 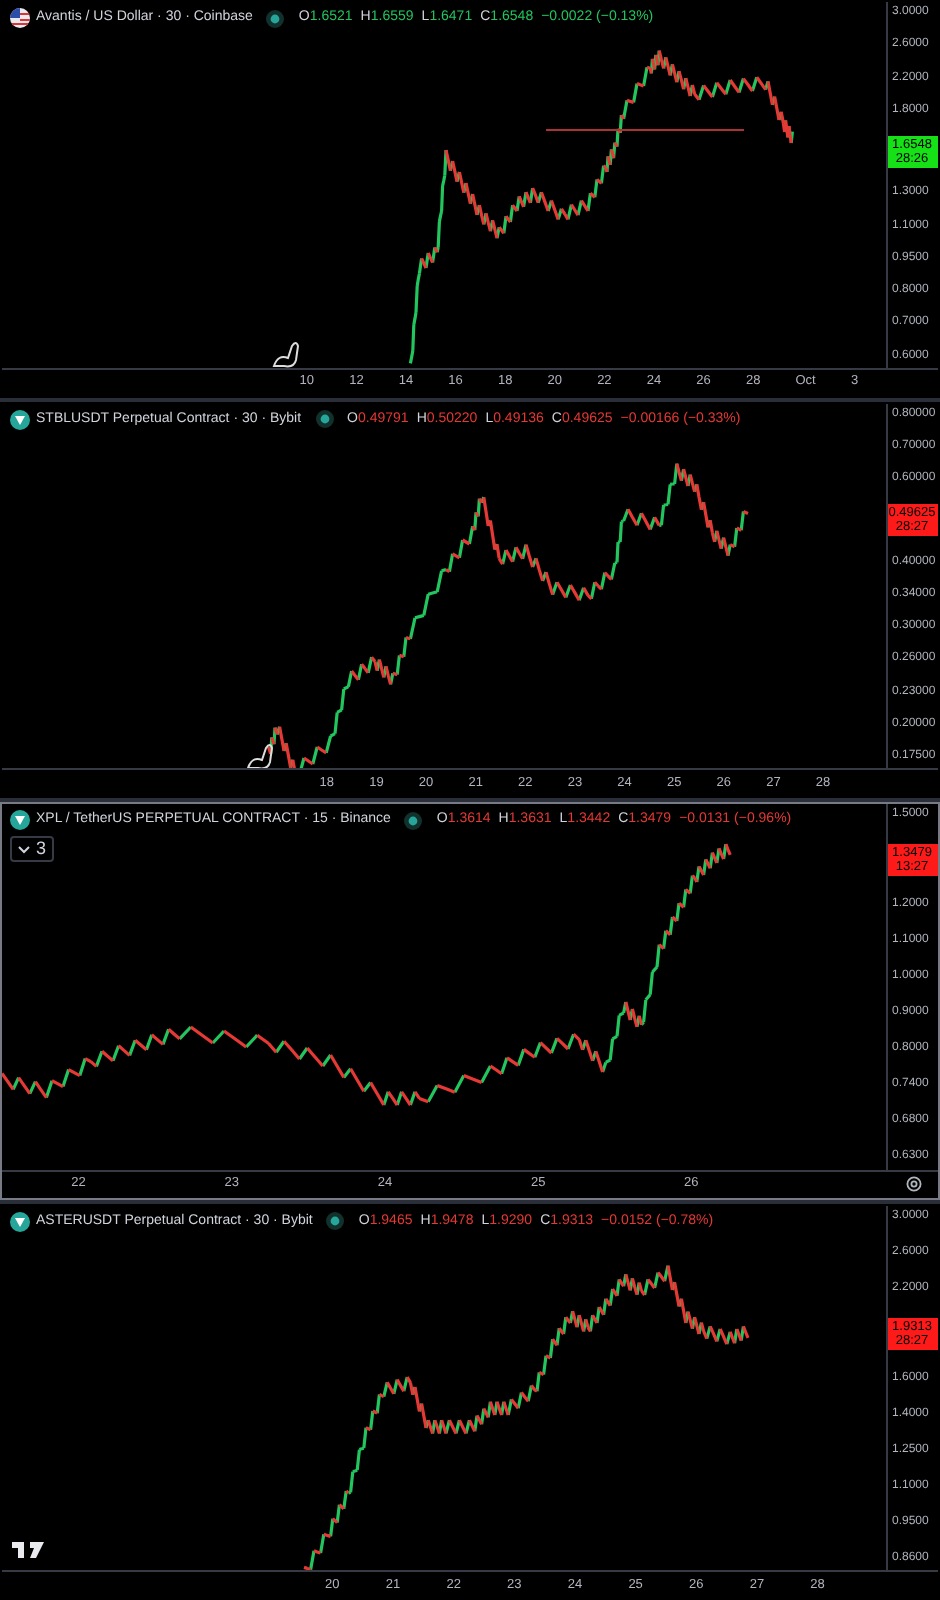 What do you see at coordinates (32, 849) in the screenshot?
I see `indicators-toggle: 3` at bounding box center [32, 849].